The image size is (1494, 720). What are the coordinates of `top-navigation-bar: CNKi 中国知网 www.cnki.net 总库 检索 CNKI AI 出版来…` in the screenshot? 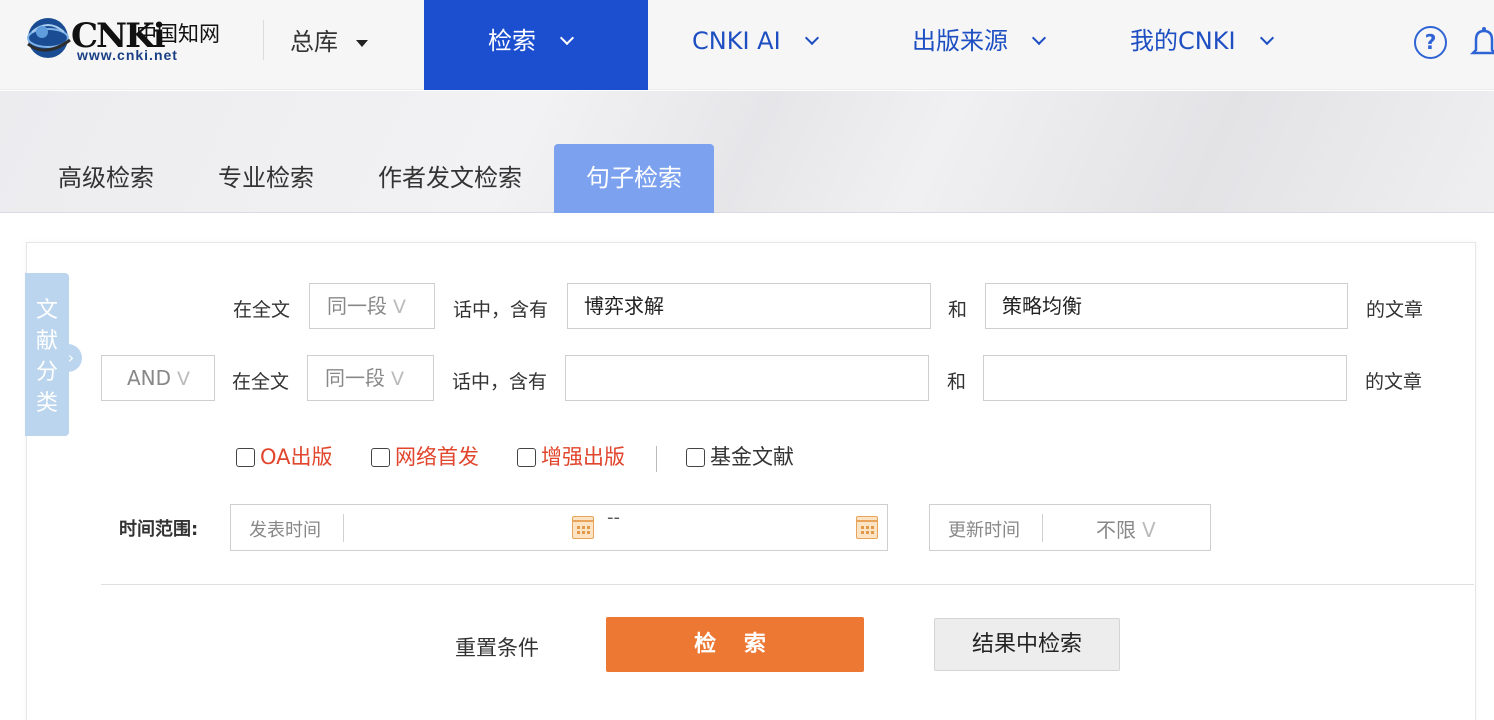 It's located at (747, 45).